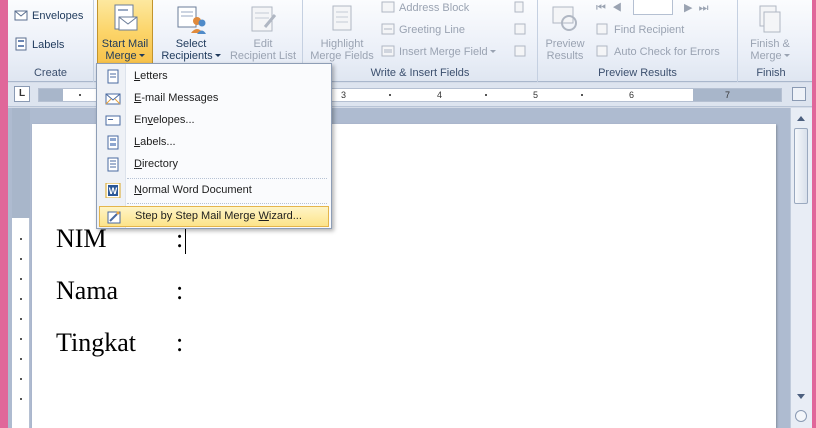  Describe the element at coordinates (113, 98) in the screenshot. I see `email-icon` at that location.